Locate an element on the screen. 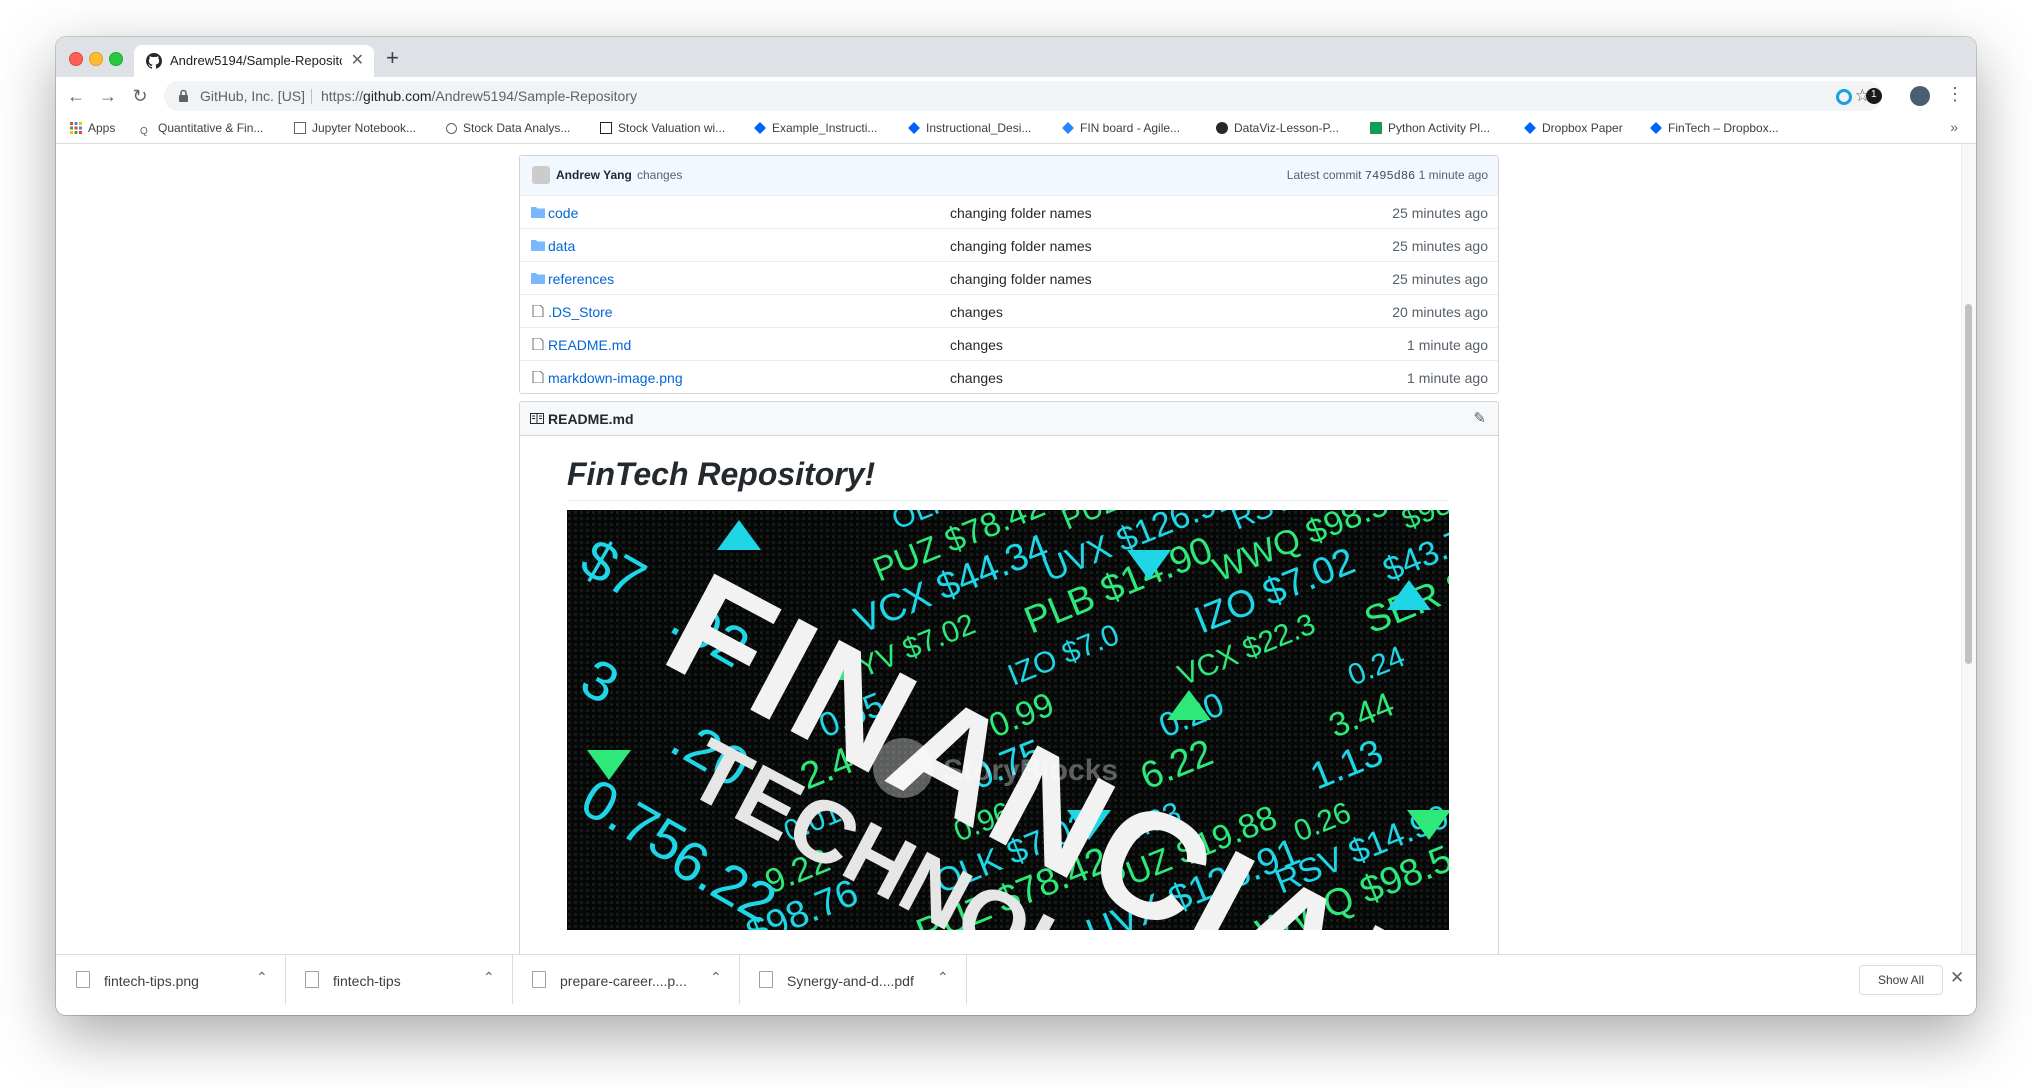 The width and height of the screenshot is (2032, 1089). qf-icon: Q is located at coordinates (144, 131).